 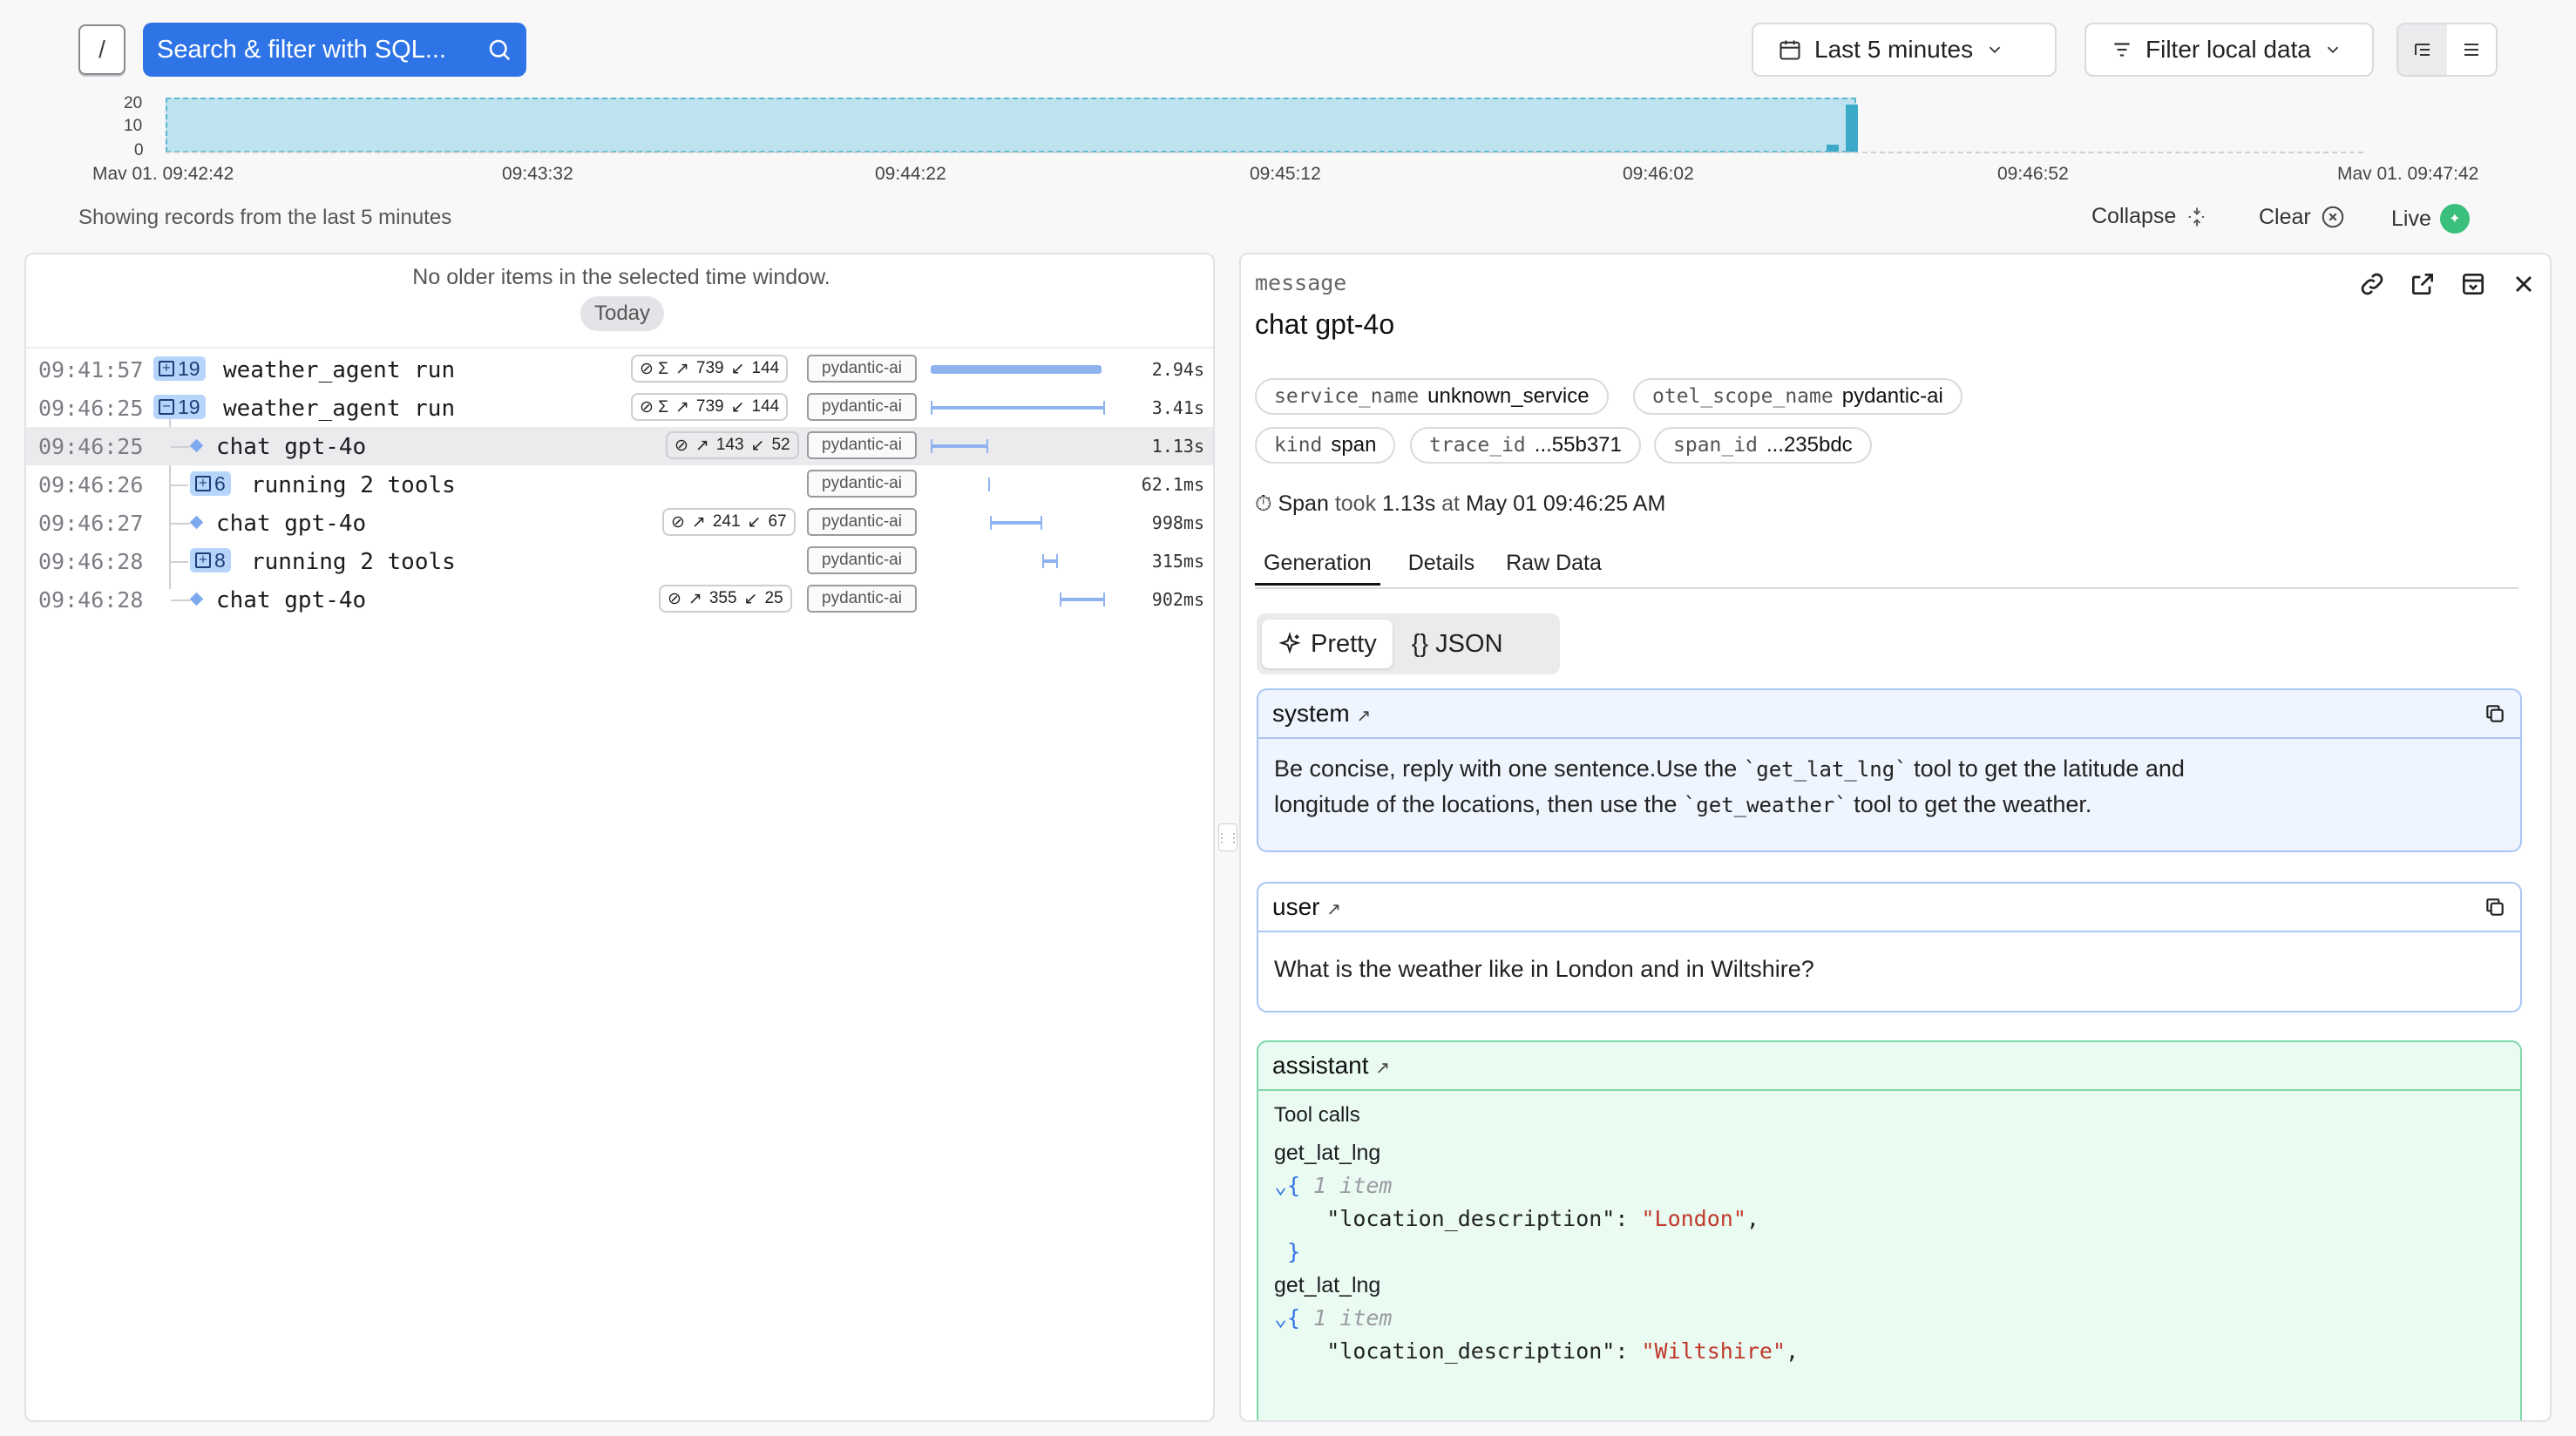 What do you see at coordinates (2524, 284) in the screenshot?
I see `close-icon` at bounding box center [2524, 284].